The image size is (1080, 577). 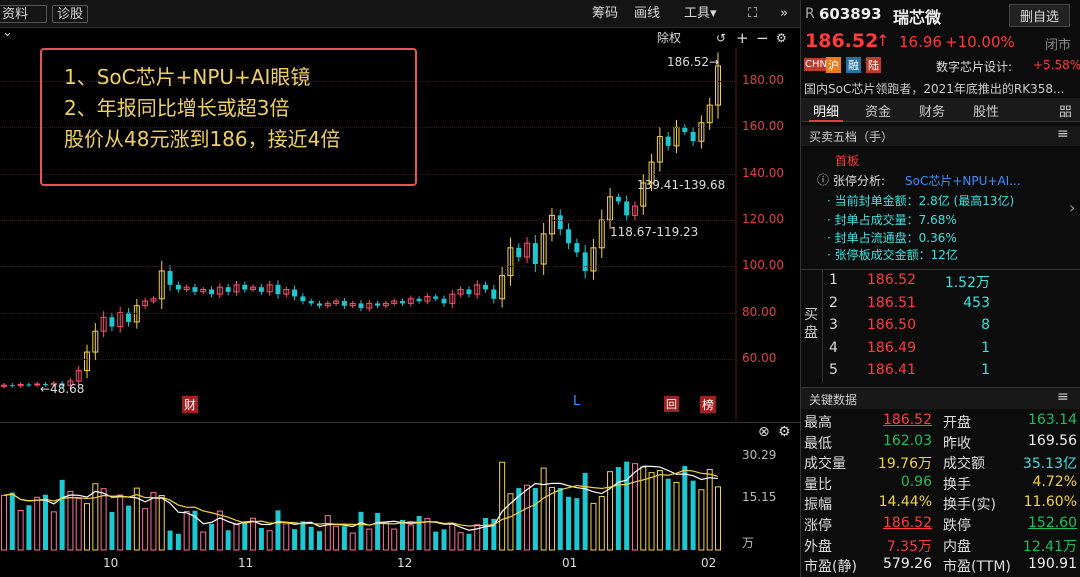 I want to click on zoom-out-icon: −, so click(x=762, y=38).